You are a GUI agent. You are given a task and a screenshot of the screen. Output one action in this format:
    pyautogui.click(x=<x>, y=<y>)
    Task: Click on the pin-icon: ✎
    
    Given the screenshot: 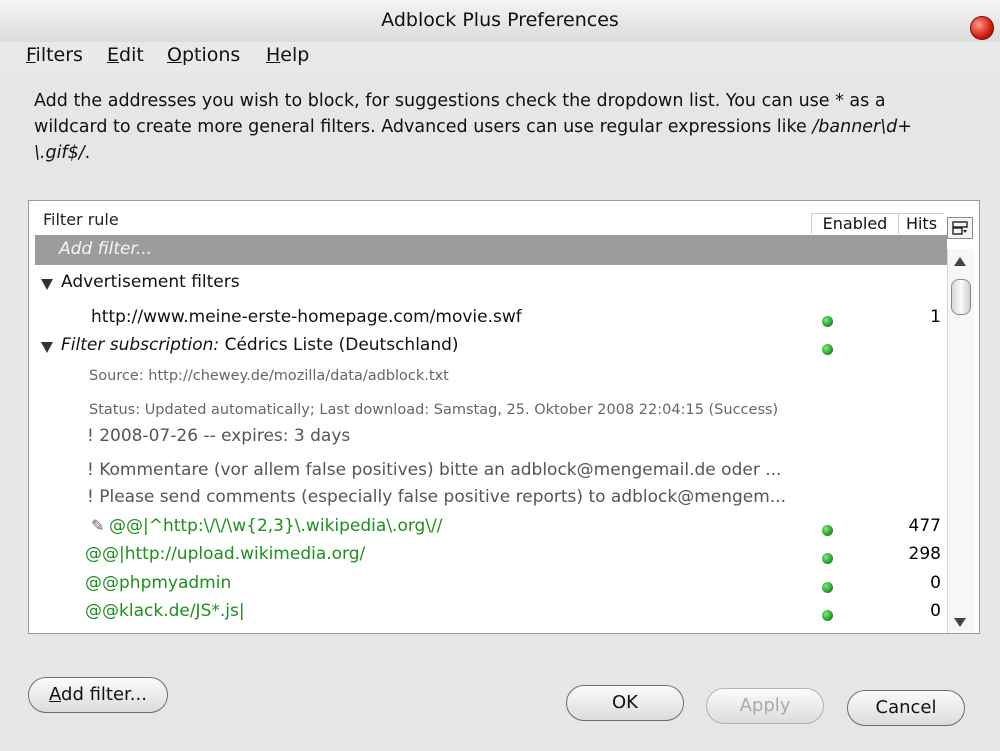 What is the action you would take?
    pyautogui.click(x=98, y=525)
    